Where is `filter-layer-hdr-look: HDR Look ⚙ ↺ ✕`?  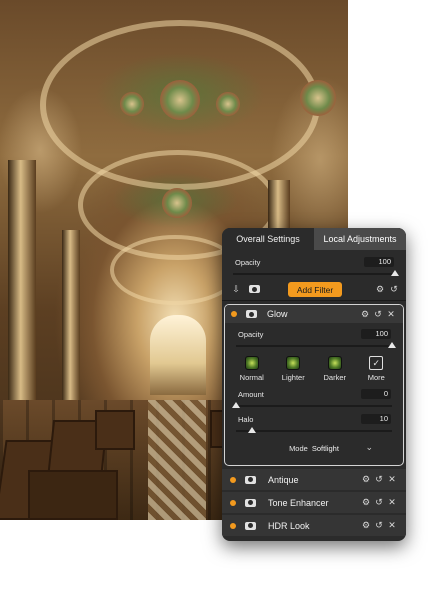
filter-layer-hdr-look: HDR Look ⚙ ↺ ✕ is located at coordinates (314, 525).